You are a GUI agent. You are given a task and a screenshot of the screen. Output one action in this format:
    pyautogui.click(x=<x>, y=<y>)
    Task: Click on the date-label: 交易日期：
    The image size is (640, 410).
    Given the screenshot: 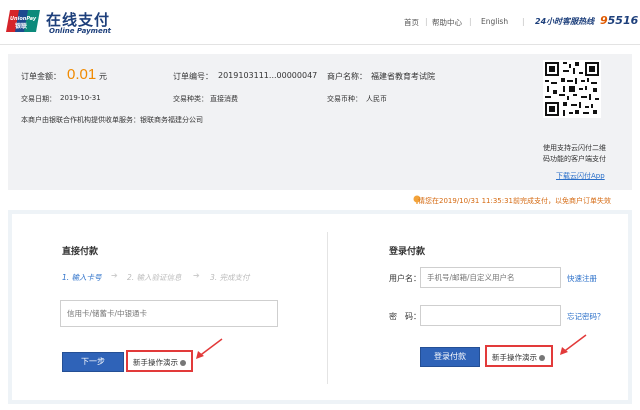 What is the action you would take?
    pyautogui.click(x=38, y=99)
    